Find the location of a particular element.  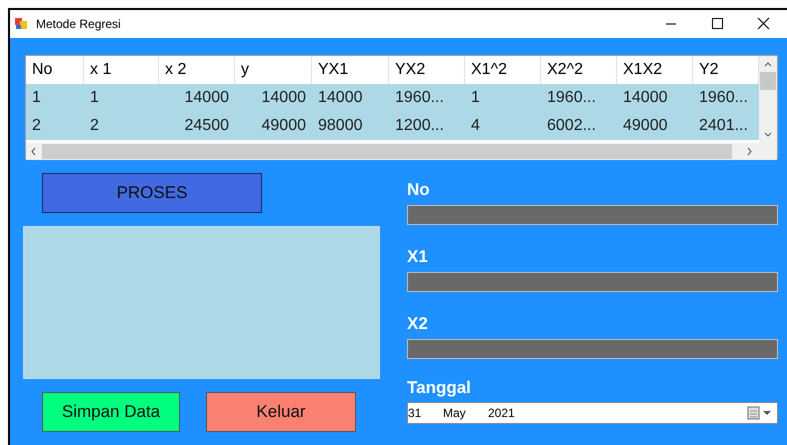

date-day: 31 is located at coordinates (425, 413).